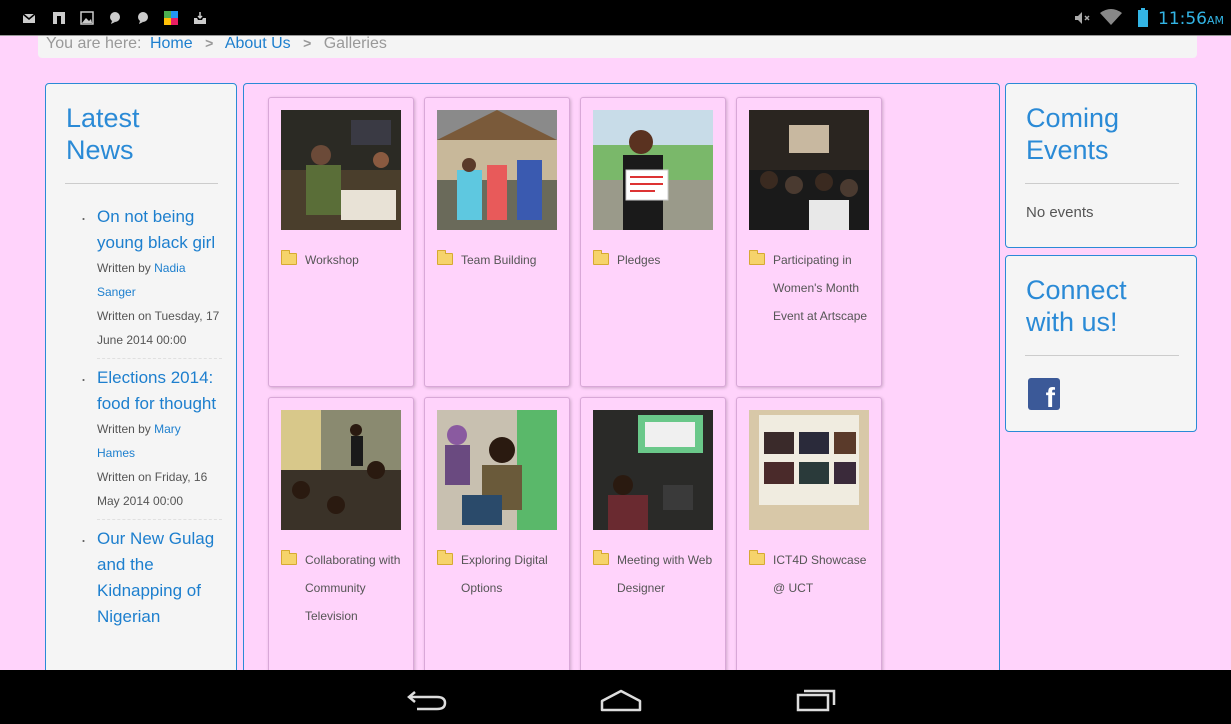 Image resolution: width=1231 pixels, height=724 pixels. I want to click on mute-icon, so click(1082, 18).